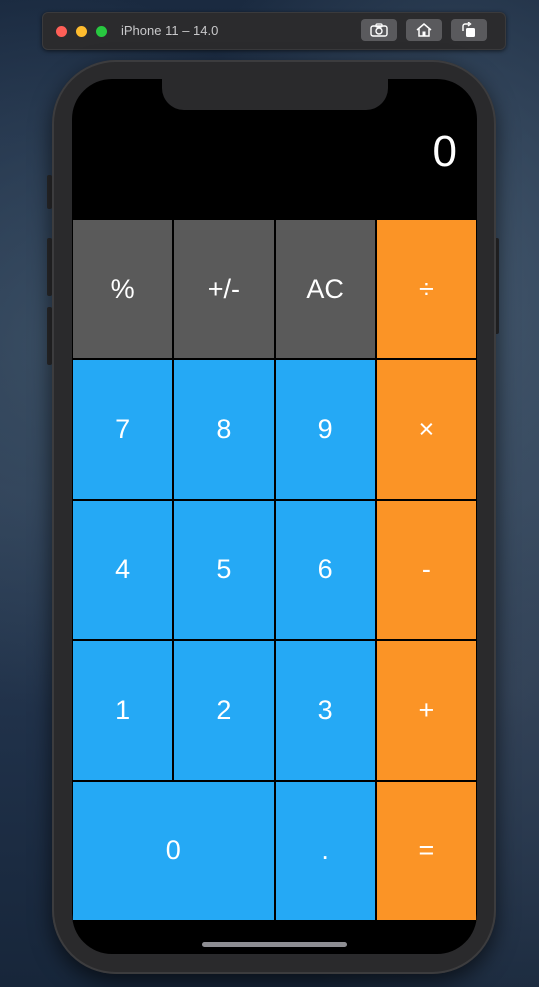  I want to click on screenshot-button, so click(379, 30).